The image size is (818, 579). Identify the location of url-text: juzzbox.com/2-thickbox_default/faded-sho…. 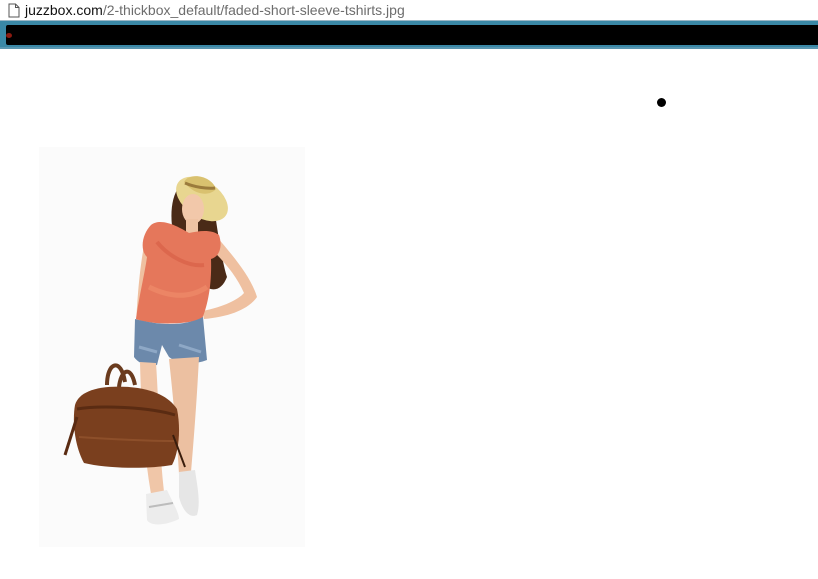
(215, 10).